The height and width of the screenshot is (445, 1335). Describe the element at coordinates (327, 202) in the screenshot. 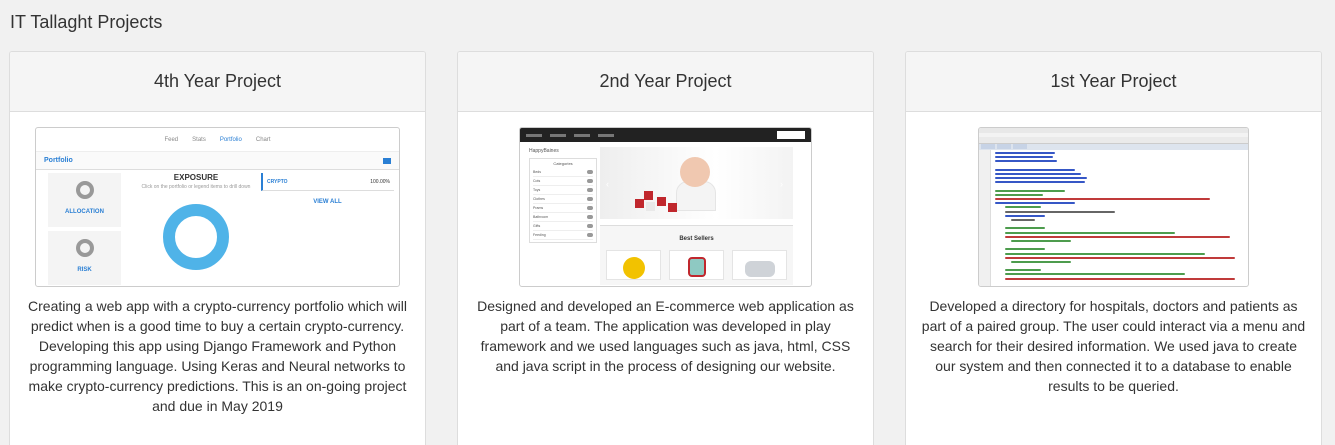

I see `view-all-link: VIEW ALL` at that location.